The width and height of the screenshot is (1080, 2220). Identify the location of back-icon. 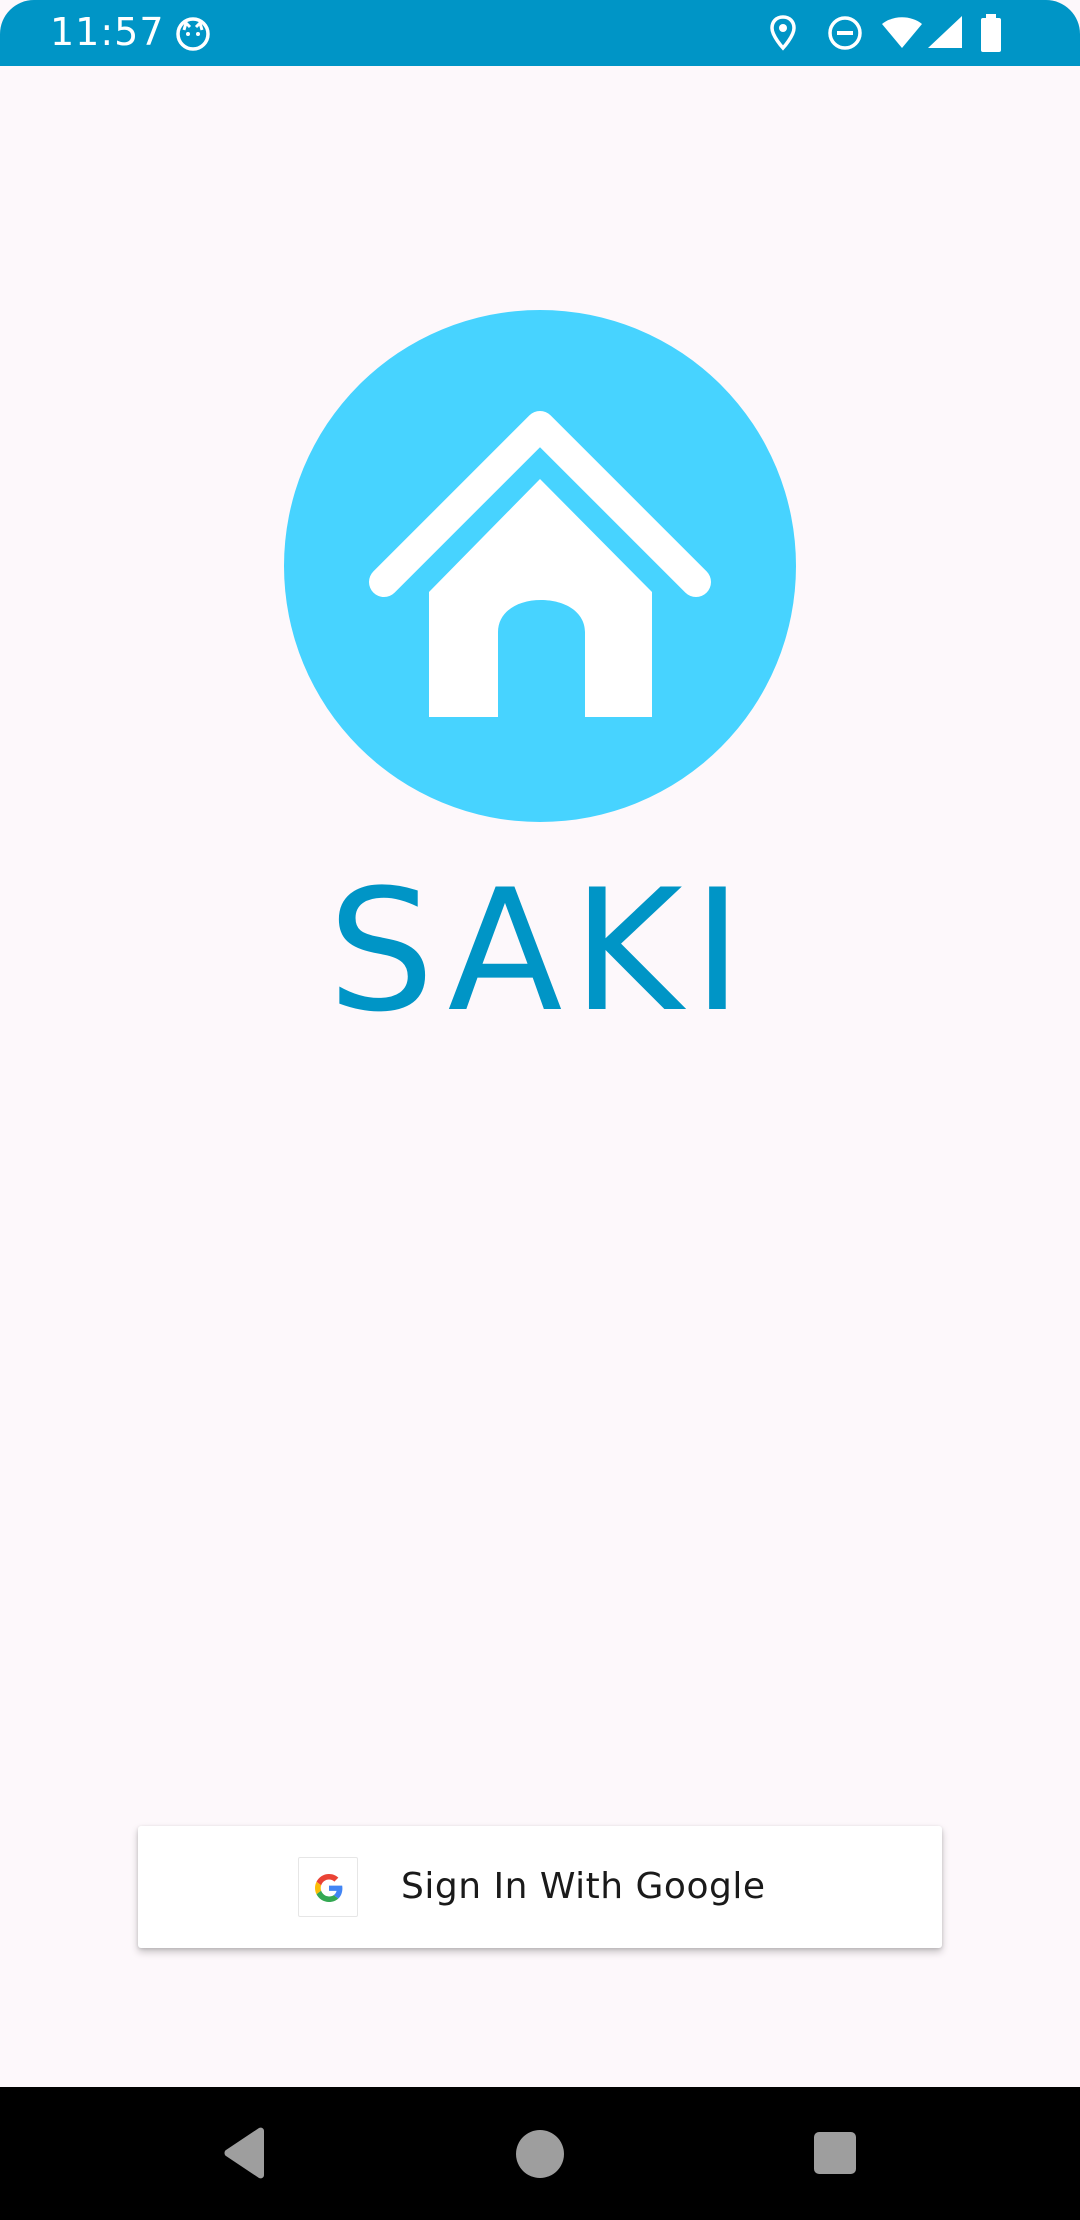
(245, 2155).